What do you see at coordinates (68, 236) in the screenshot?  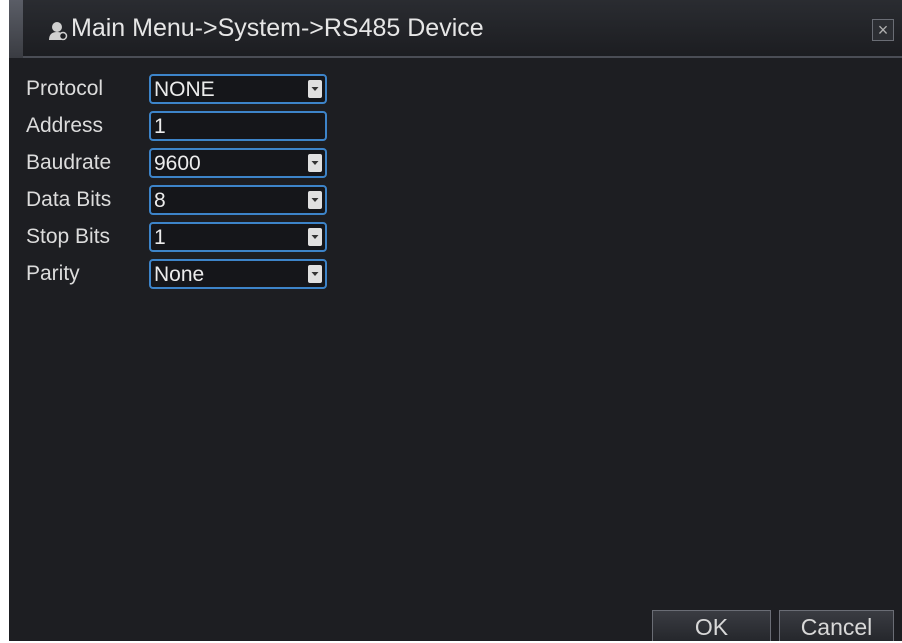 I see `stop-bits-label: Stop Bits` at bounding box center [68, 236].